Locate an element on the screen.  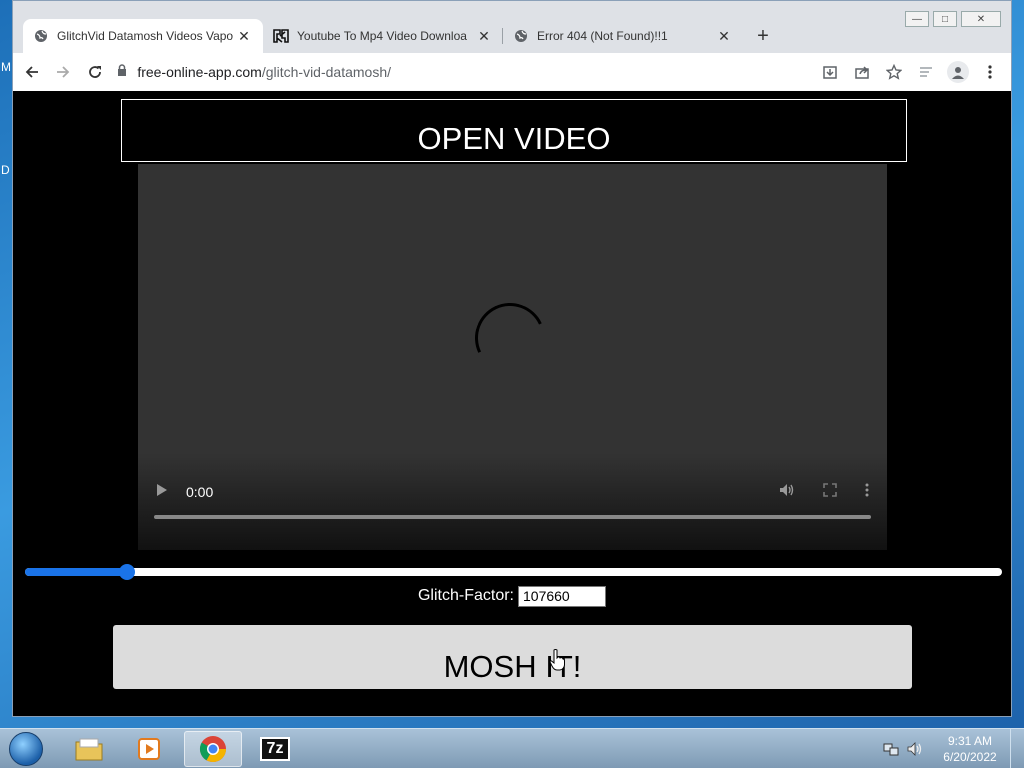
tab-title: GlitchVid Datamosh Videos Vapo is located at coordinates (145, 36).